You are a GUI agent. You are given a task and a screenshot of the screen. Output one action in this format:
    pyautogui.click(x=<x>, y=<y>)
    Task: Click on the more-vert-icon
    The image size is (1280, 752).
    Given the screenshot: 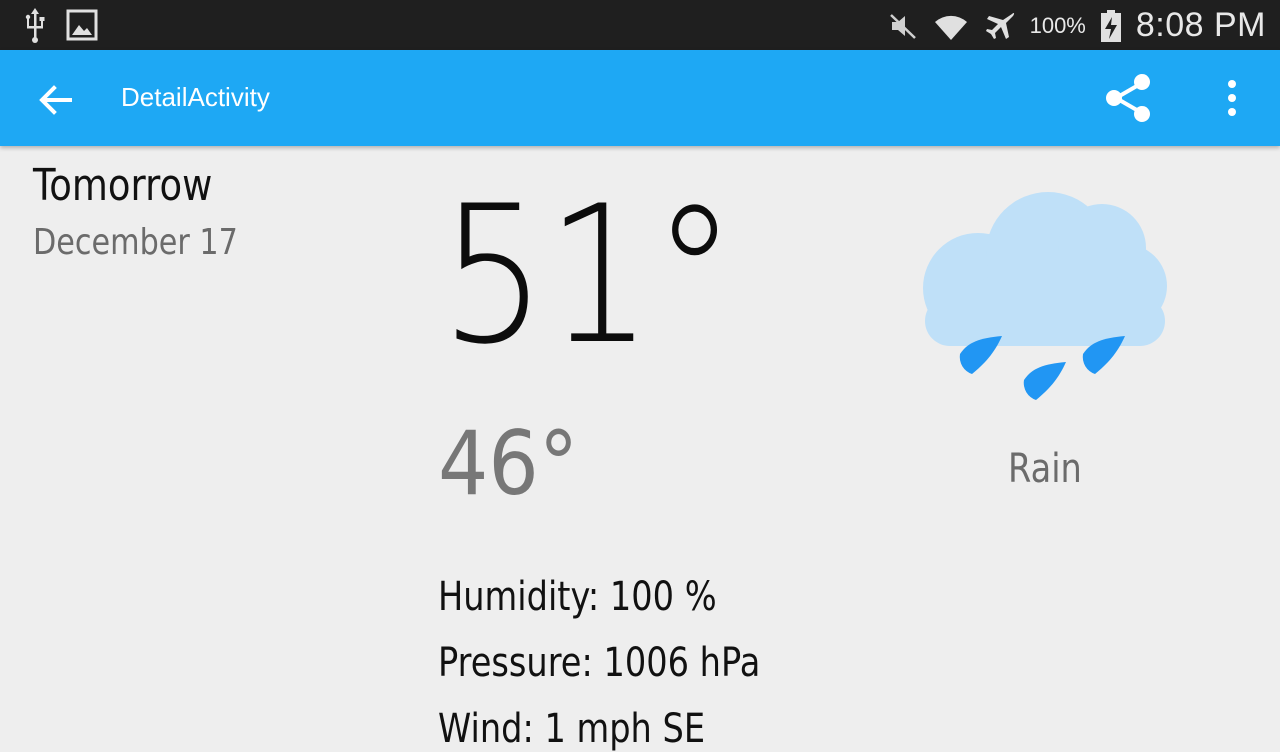 What is the action you would take?
    pyautogui.click(x=1232, y=98)
    